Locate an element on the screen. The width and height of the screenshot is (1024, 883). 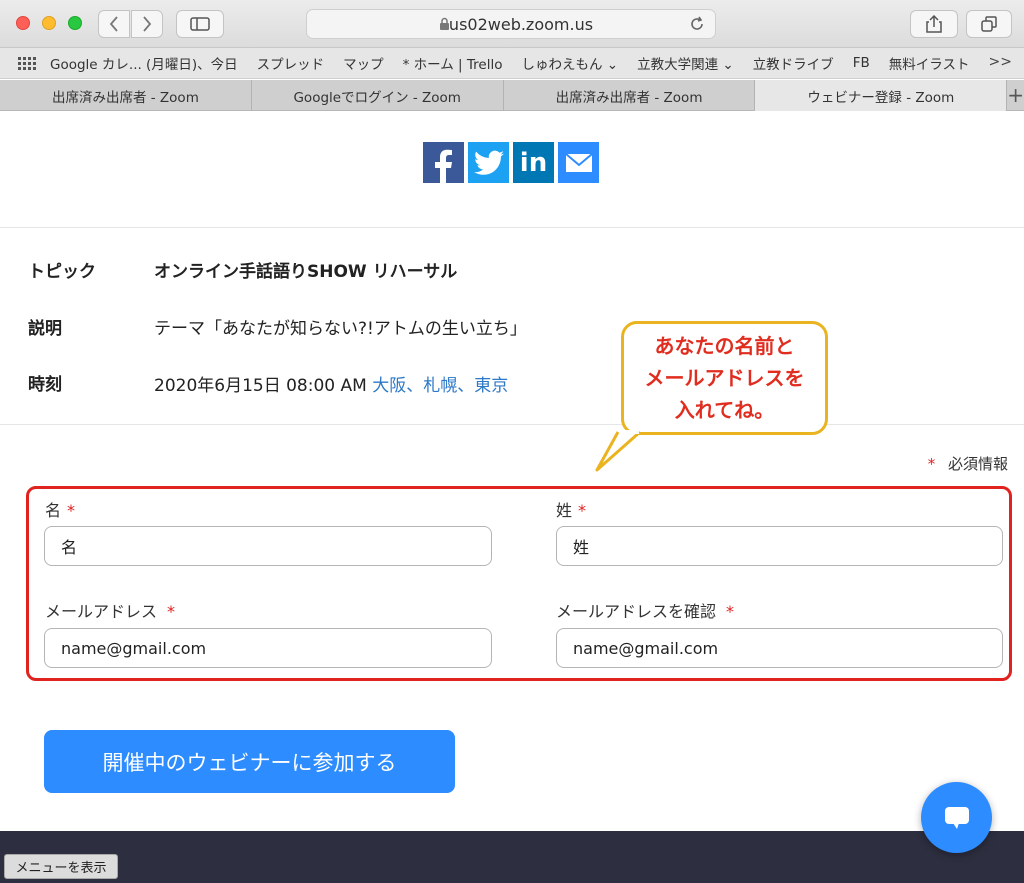
email-confirm-label: メールアドレスを確認 * is located at coordinates (645, 610).